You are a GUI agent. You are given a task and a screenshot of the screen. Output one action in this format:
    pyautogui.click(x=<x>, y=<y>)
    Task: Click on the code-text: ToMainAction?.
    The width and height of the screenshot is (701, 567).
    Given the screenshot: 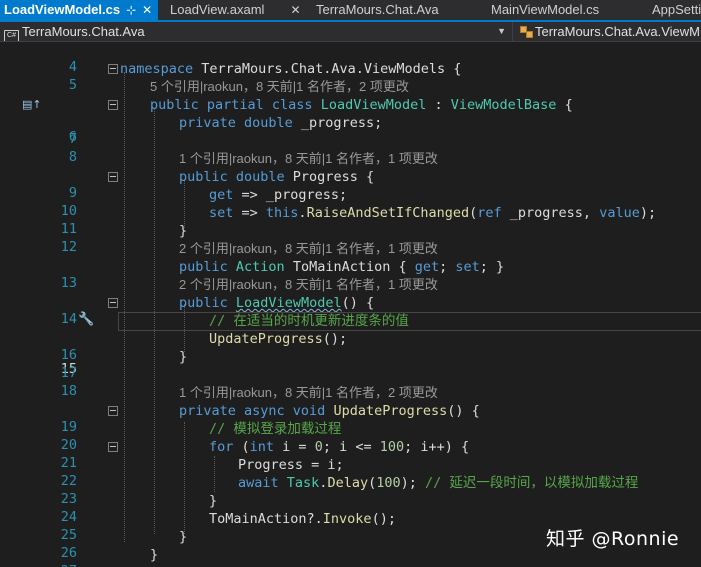 What is the action you would take?
    pyautogui.click(x=266, y=519)
    